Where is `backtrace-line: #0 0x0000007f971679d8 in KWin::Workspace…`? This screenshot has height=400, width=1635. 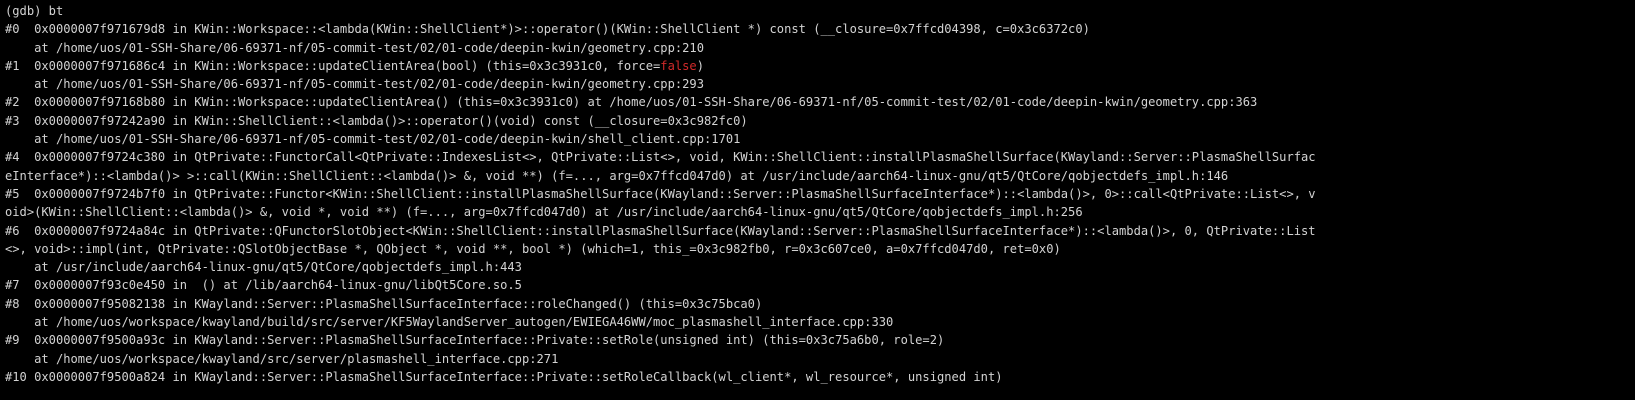
backtrace-line: #0 0x0000007f971679d8 in KWin::Workspace… is located at coordinates (820, 29).